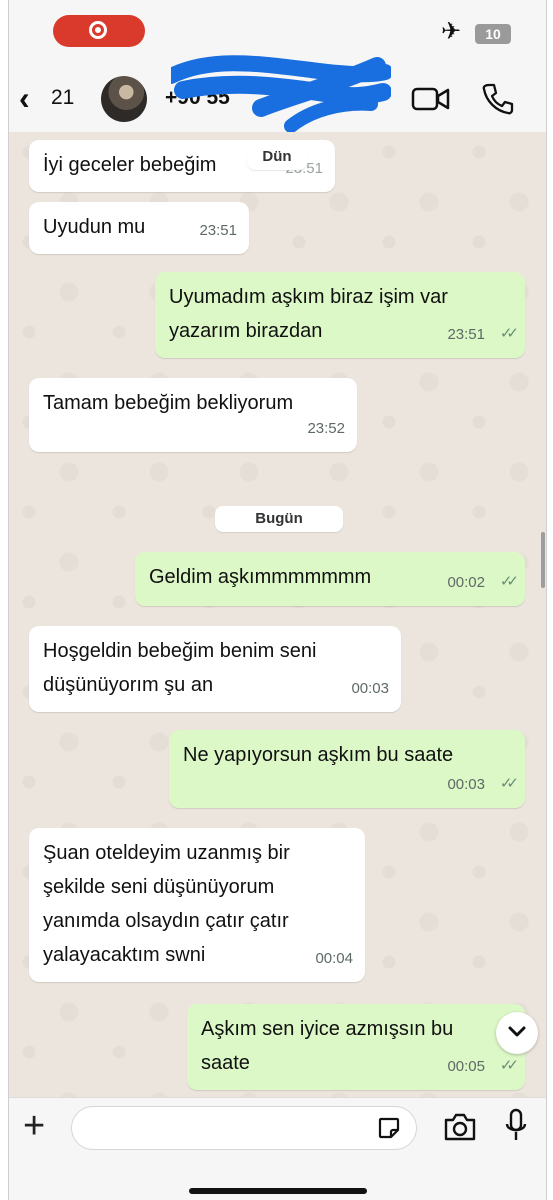 The height and width of the screenshot is (1200, 553). I want to click on chevron-down-icon, so click(517, 1031).